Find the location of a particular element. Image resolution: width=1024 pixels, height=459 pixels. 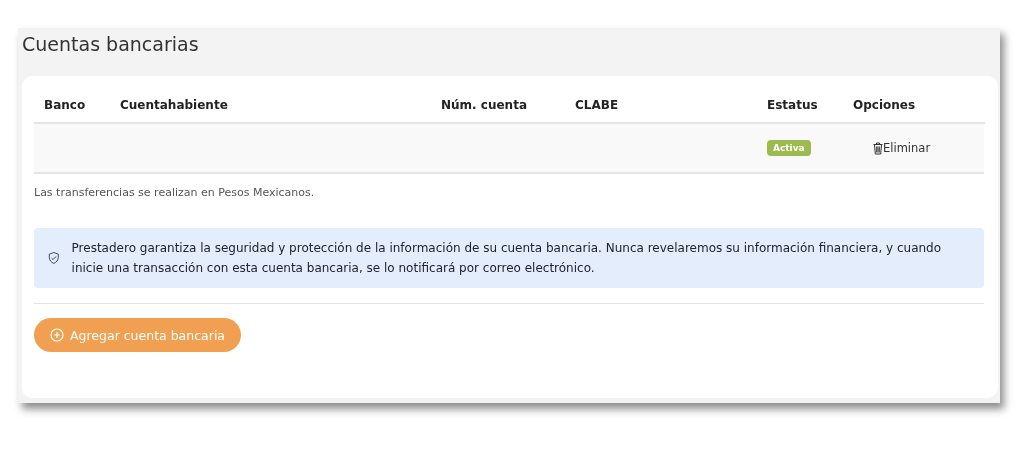

security-message: Prestadero garantiza la seguridad y protección de la información de su cuenta bancaria. Nunca revelaremos su información financiera, y cuando inicie una transacción con esta cuenta bancaria, se lo notificará por correo electrónico. is located at coordinates (507, 258).